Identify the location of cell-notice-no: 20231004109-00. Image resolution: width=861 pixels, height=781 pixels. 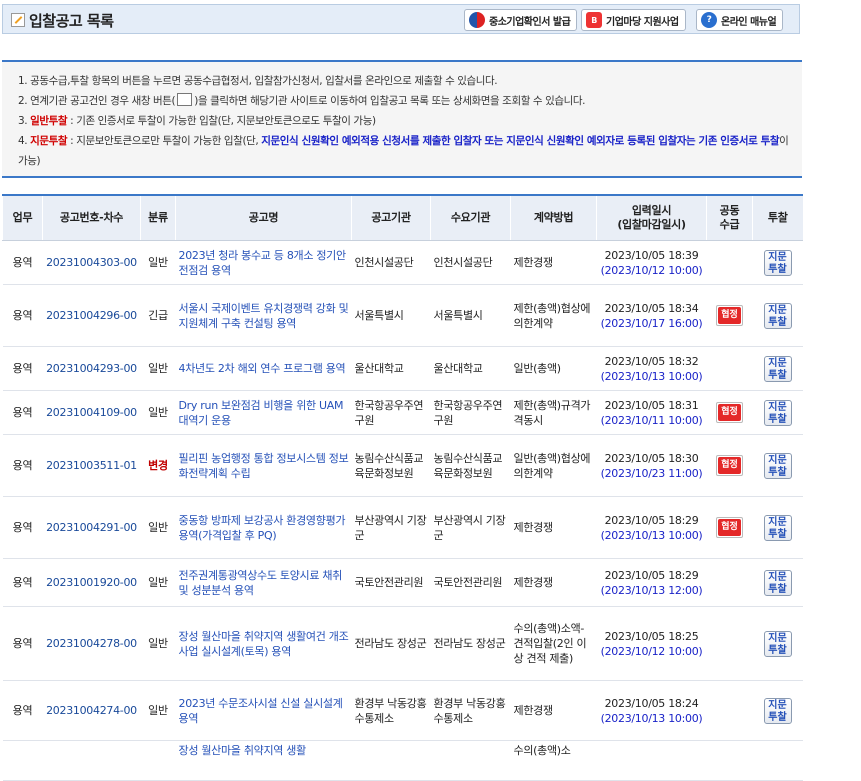
(91, 412).